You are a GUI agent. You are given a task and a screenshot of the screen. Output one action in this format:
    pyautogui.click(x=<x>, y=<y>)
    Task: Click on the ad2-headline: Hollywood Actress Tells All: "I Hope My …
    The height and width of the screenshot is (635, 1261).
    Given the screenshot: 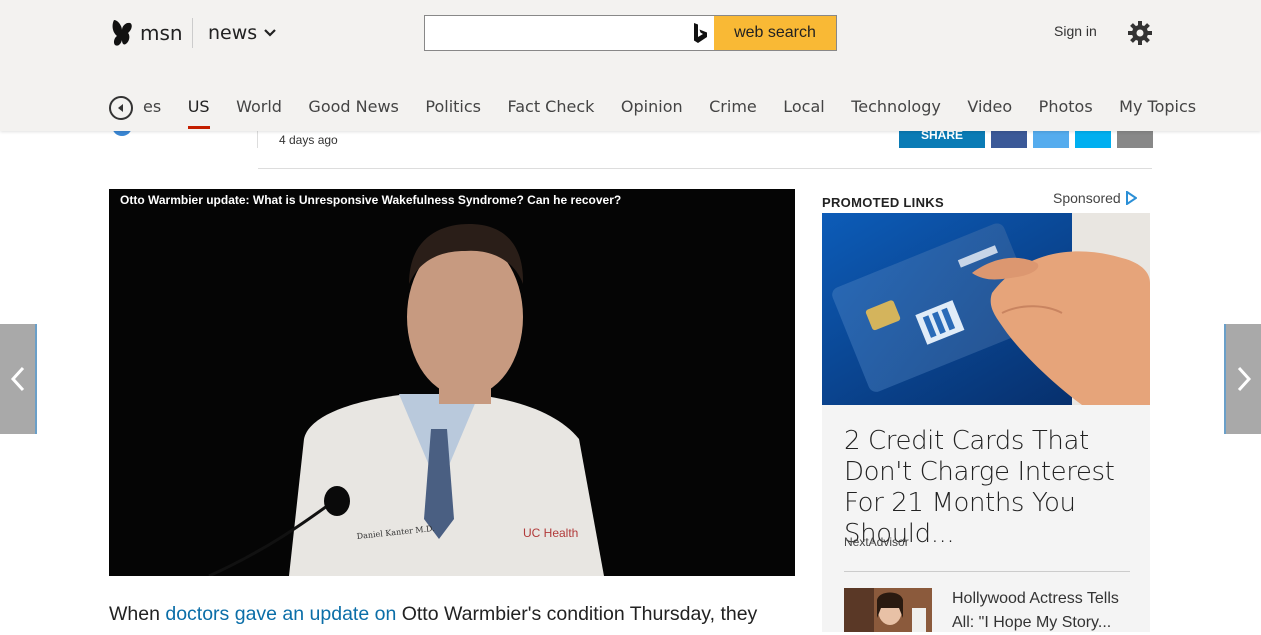 What is the action you would take?
    pyautogui.click(x=1047, y=611)
    